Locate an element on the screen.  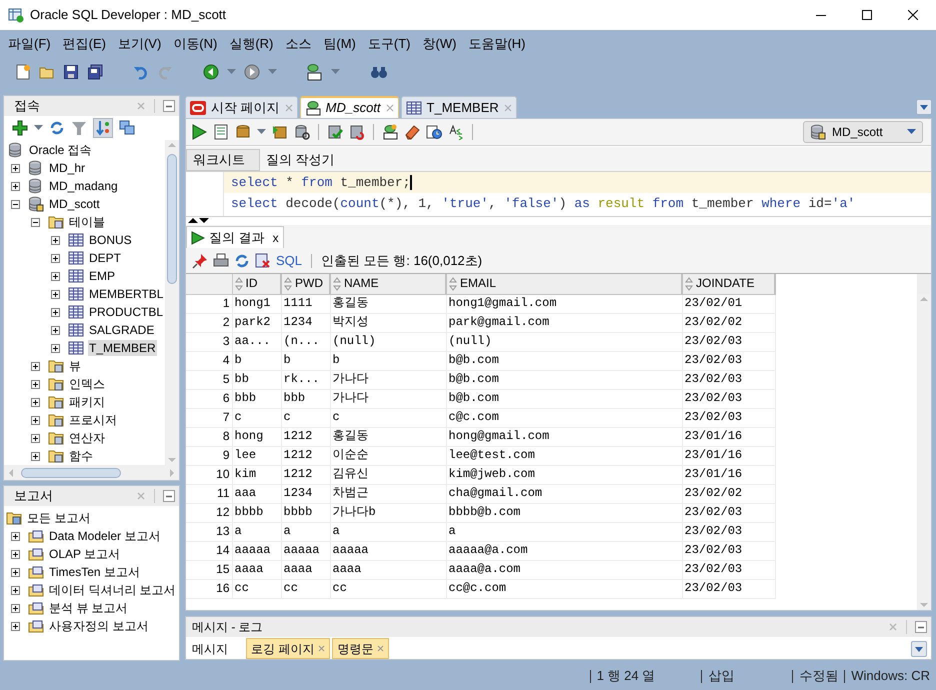
connection-select: MD_scott is located at coordinates (863, 132).